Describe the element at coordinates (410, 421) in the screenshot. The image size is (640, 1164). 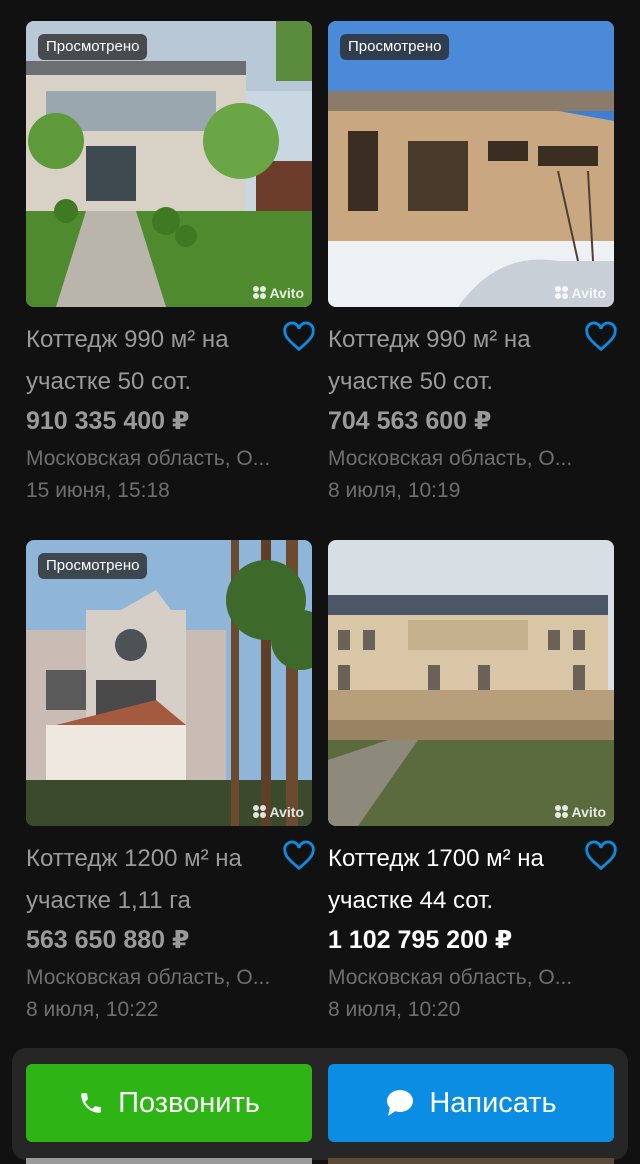
I see `listing-price: 704 563 600 ₽` at that location.